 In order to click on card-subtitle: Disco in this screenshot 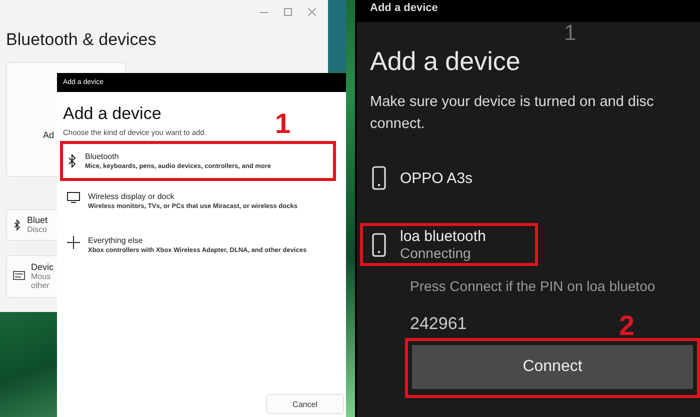, I will do `click(37, 229)`.